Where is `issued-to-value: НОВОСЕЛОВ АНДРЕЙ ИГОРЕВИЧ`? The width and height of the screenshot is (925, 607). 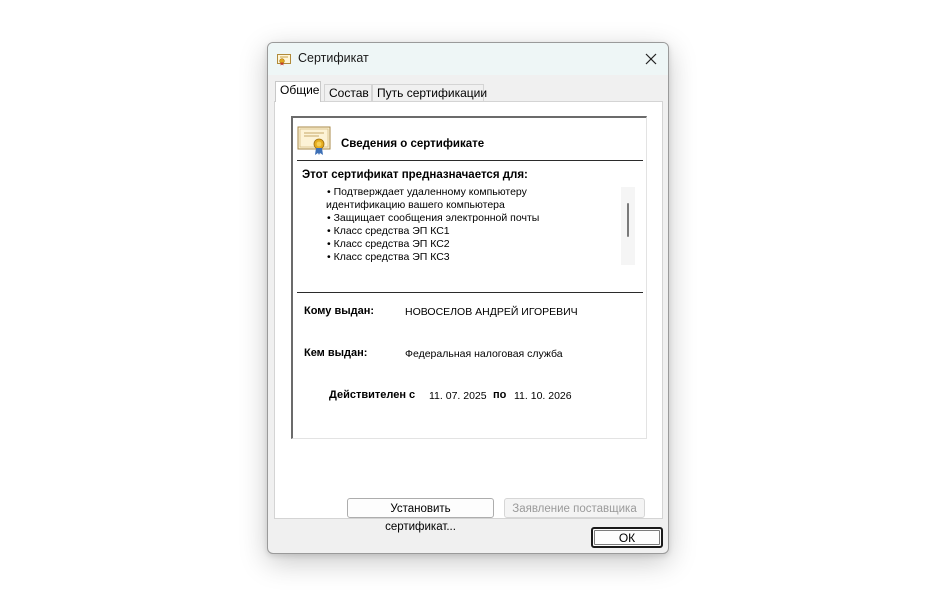 issued-to-value: НОВОСЕЛОВ АНДРЕЙ ИГОРЕВИЧ is located at coordinates (491, 312).